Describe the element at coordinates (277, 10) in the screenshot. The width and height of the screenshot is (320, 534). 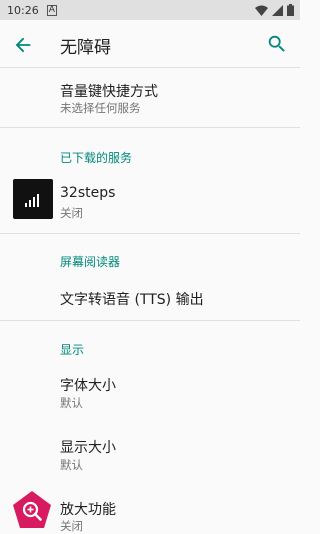
I see `signal-icon` at that location.